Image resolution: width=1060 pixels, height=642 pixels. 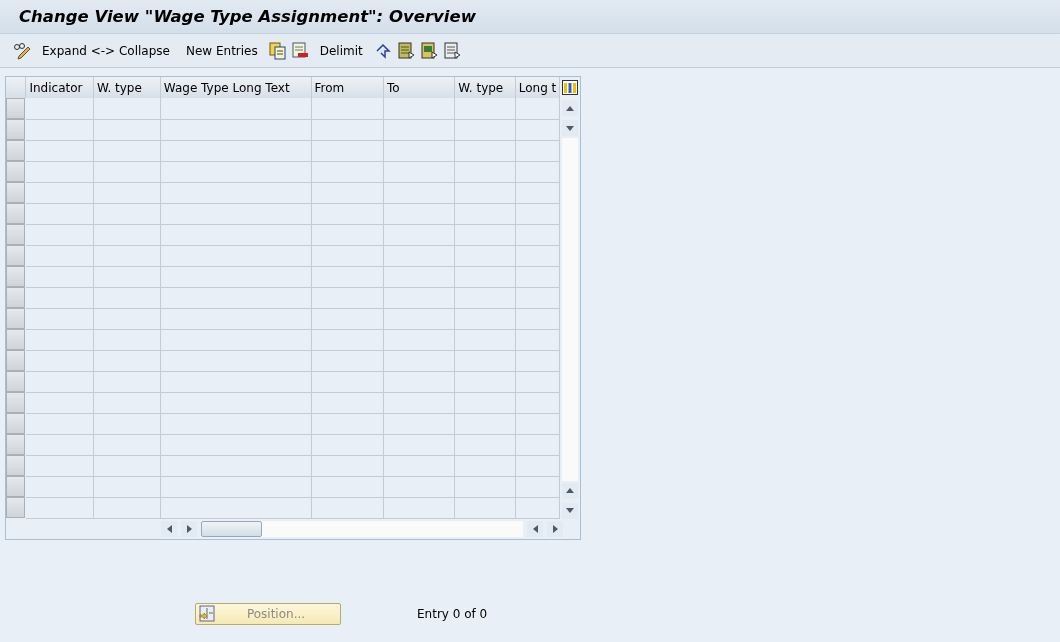 I want to click on entry-count: Entry 0 of 0, so click(x=452, y=614).